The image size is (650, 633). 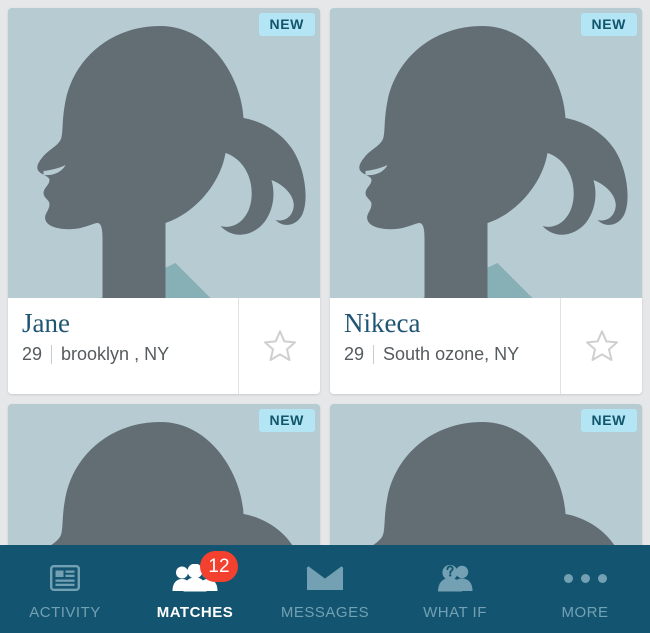 I want to click on nav-label-more: MORE, so click(x=585, y=612).